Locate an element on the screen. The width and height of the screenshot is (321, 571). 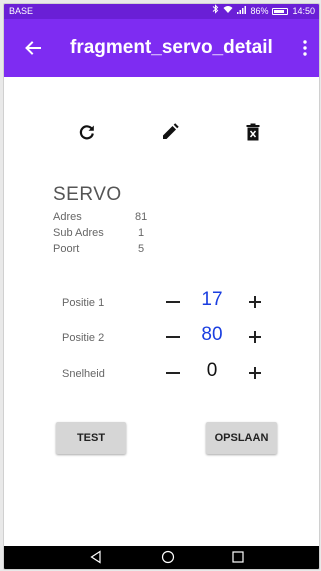
recents-square-icon is located at coordinates (238, 559).